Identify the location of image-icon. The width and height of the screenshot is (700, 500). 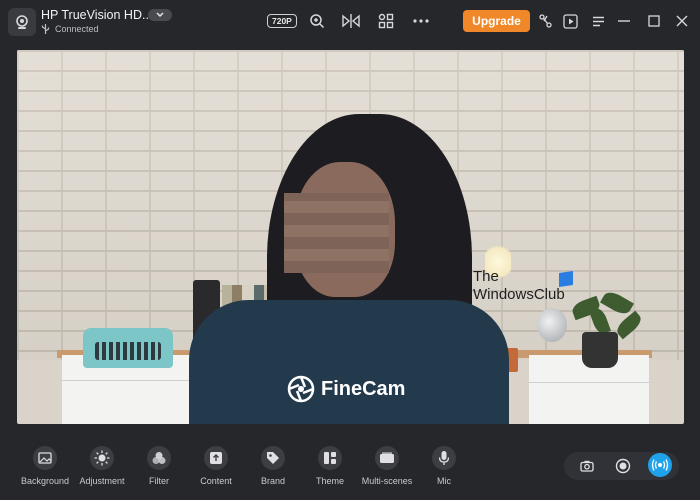
(45, 458).